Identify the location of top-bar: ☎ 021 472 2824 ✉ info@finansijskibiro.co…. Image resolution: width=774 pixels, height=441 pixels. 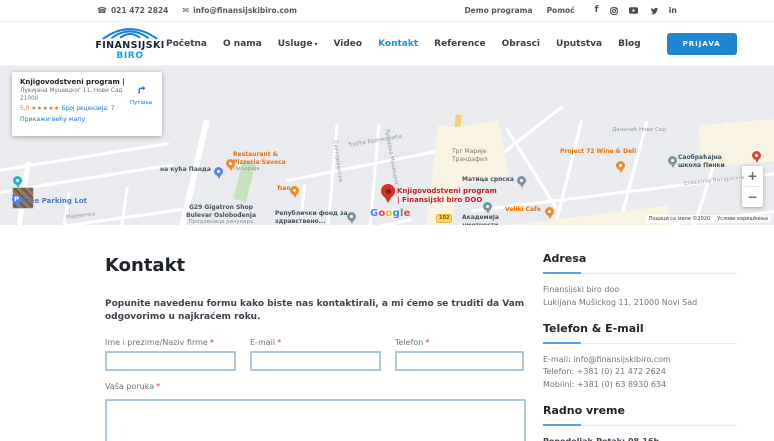
(387, 11).